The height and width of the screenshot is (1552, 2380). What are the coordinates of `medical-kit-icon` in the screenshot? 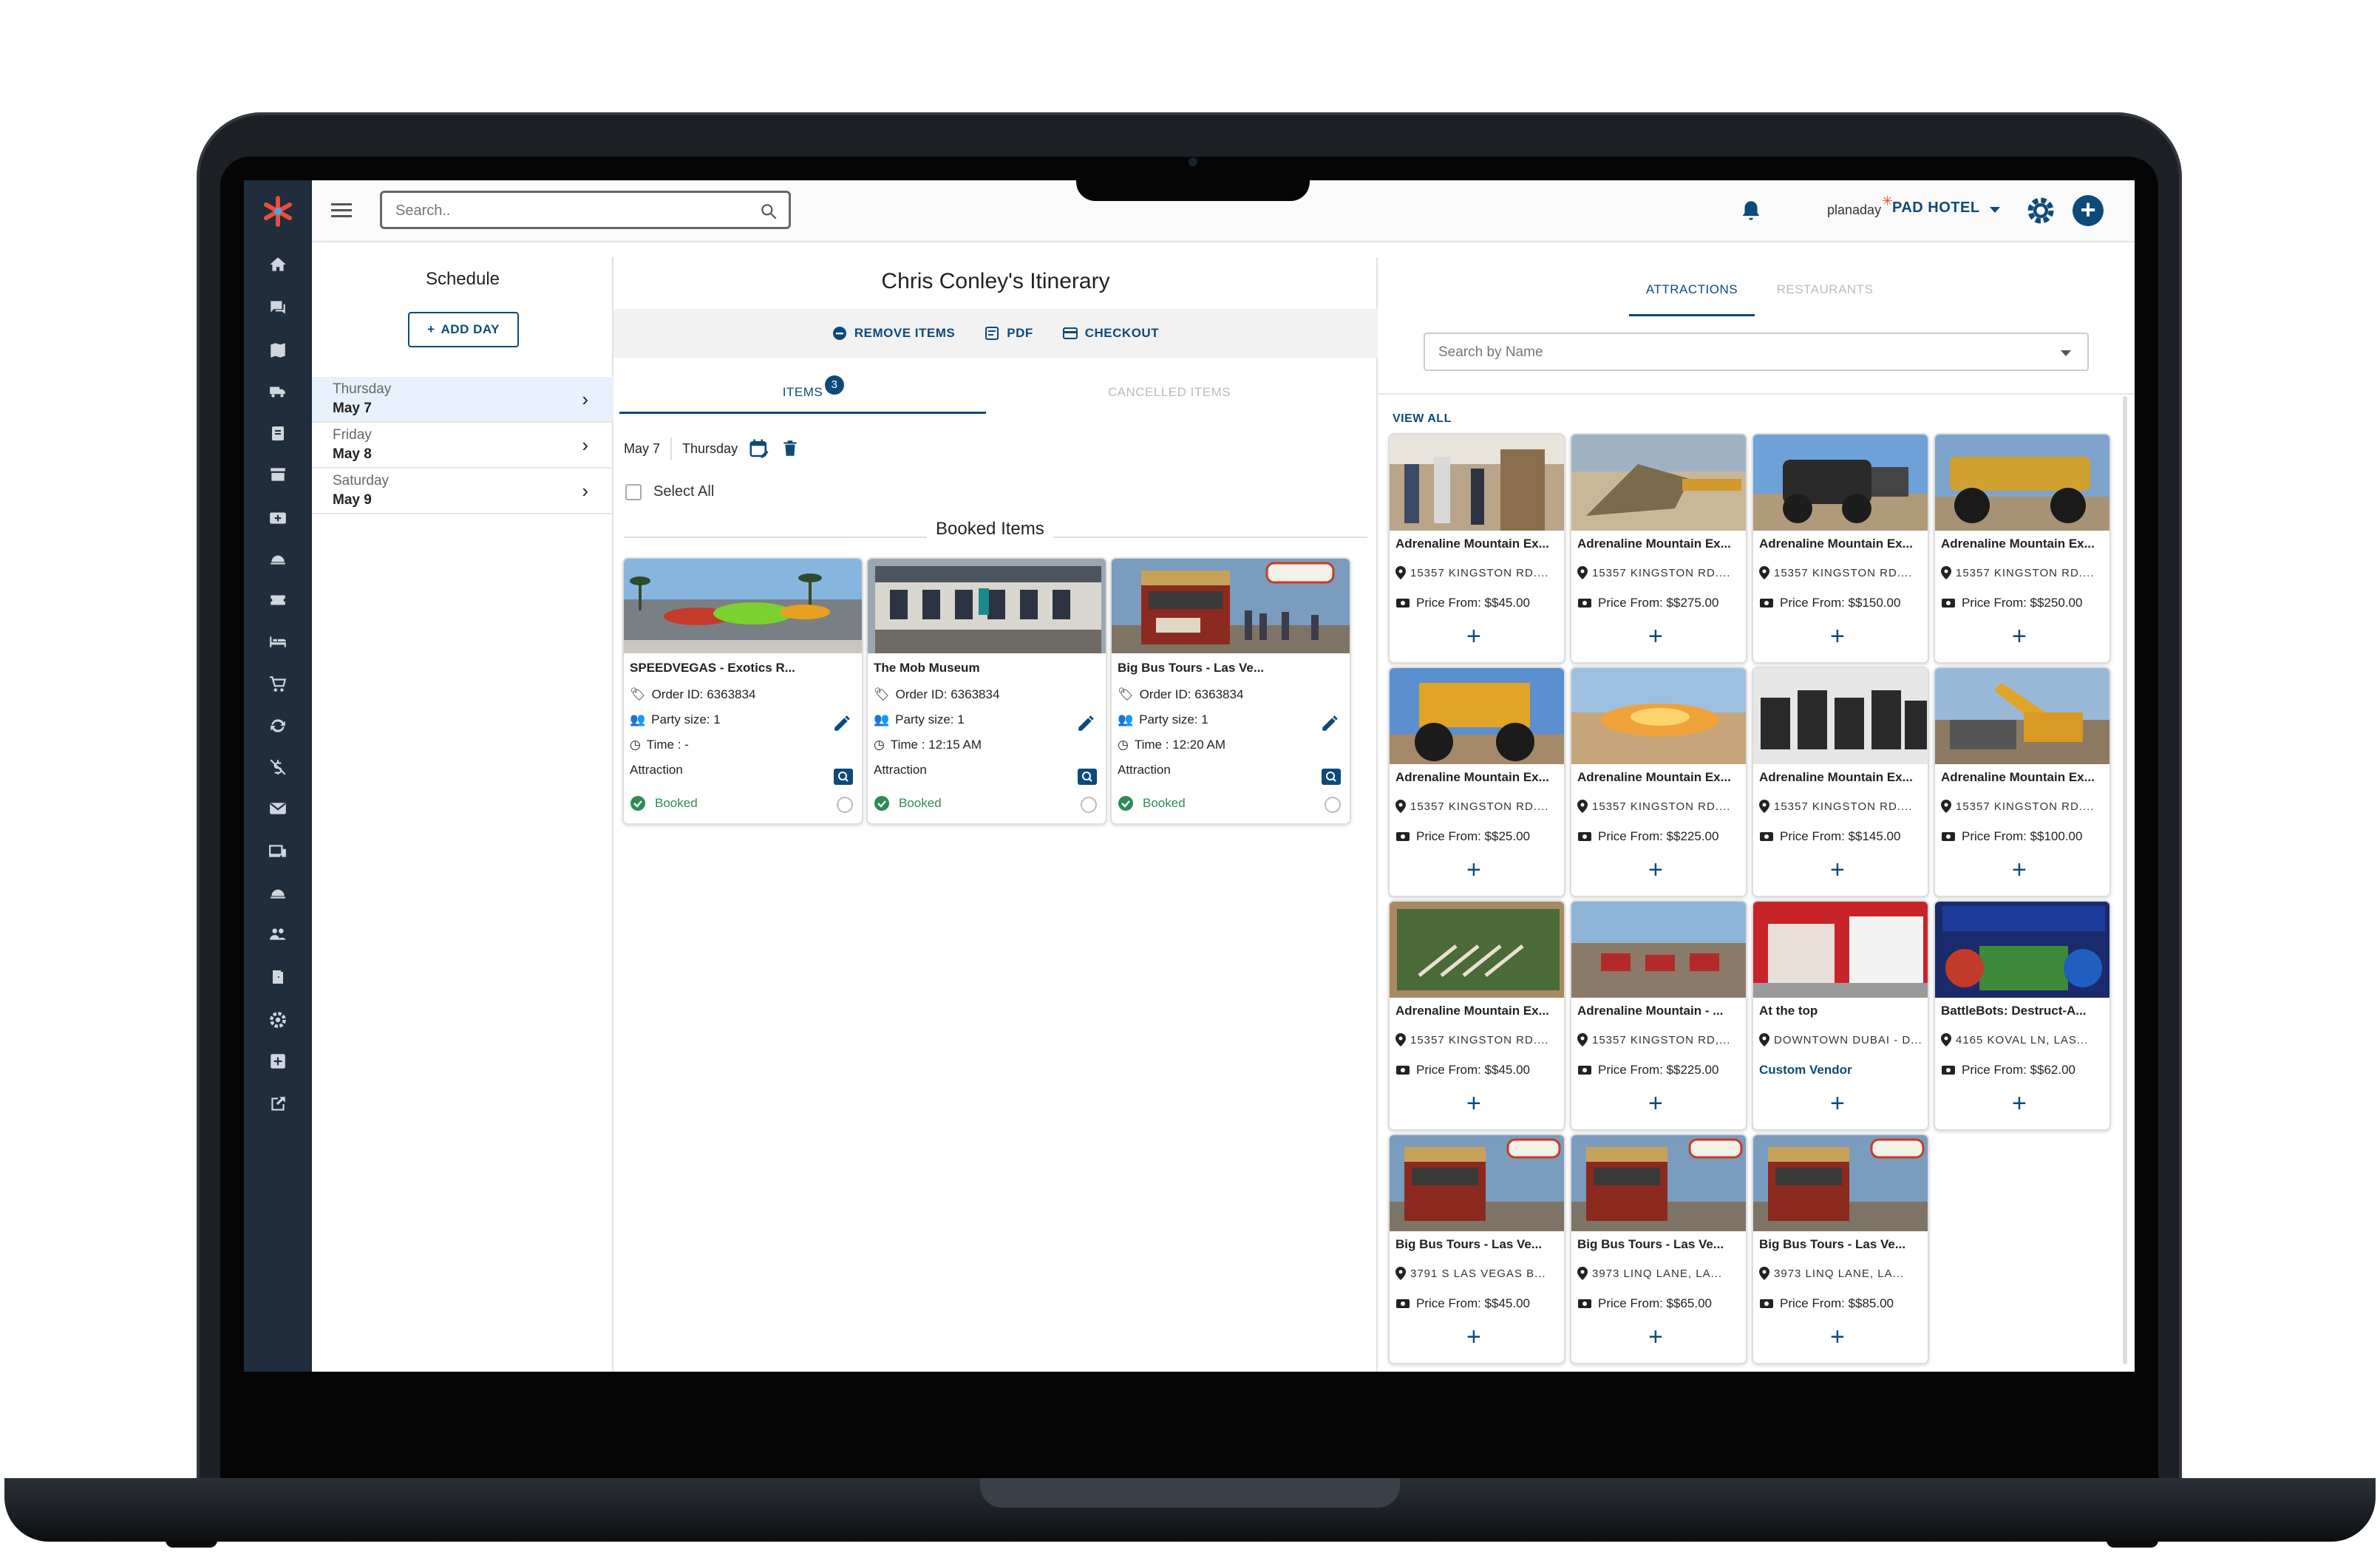 It's located at (278, 517).